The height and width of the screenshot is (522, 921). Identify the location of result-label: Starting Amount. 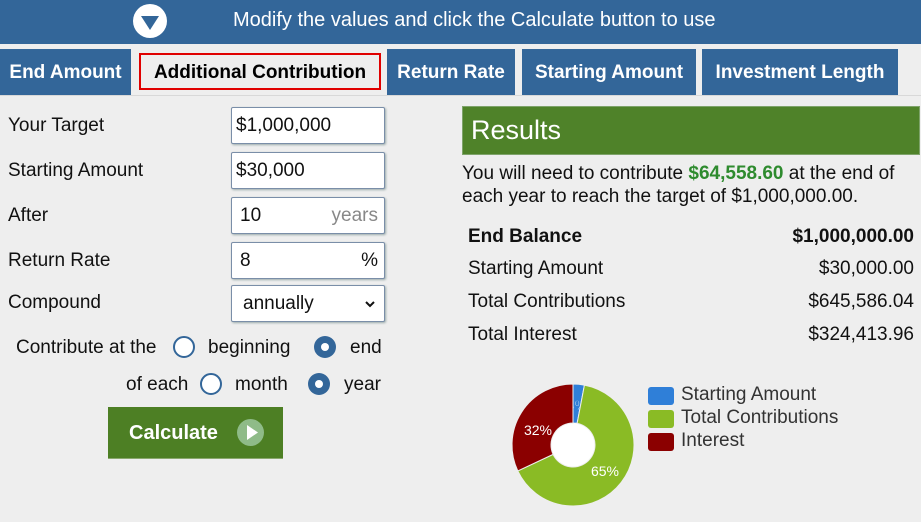
(536, 268).